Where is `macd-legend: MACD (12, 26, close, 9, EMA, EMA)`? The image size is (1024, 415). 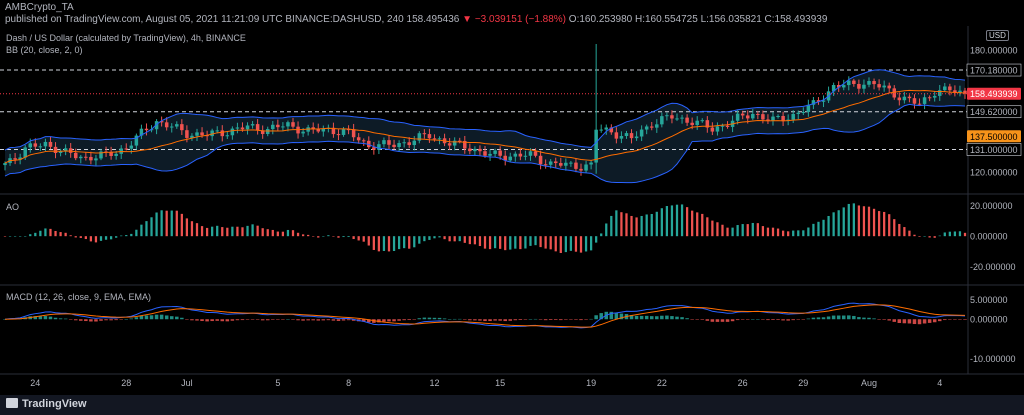 macd-legend: MACD (12, 26, close, 9, EMA, EMA) is located at coordinates (78, 297).